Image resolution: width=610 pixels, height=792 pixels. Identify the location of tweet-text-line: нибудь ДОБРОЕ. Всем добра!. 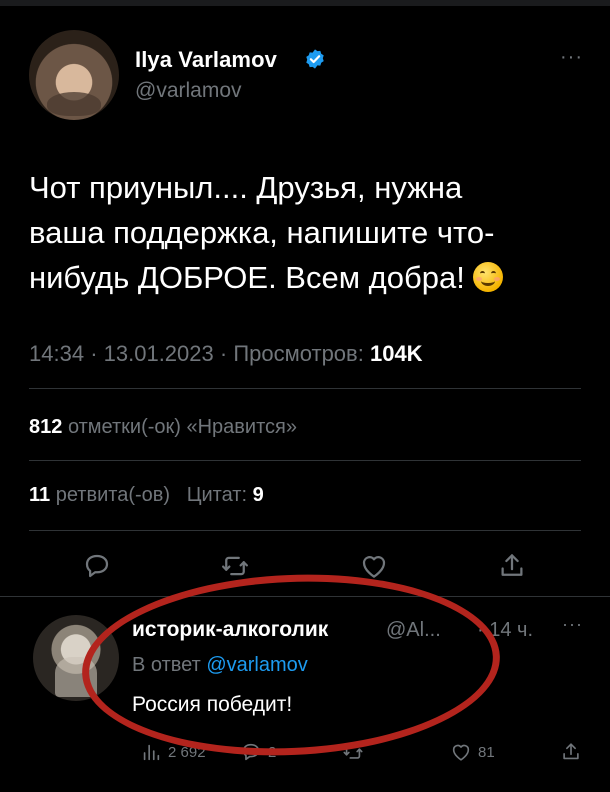
(304, 277).